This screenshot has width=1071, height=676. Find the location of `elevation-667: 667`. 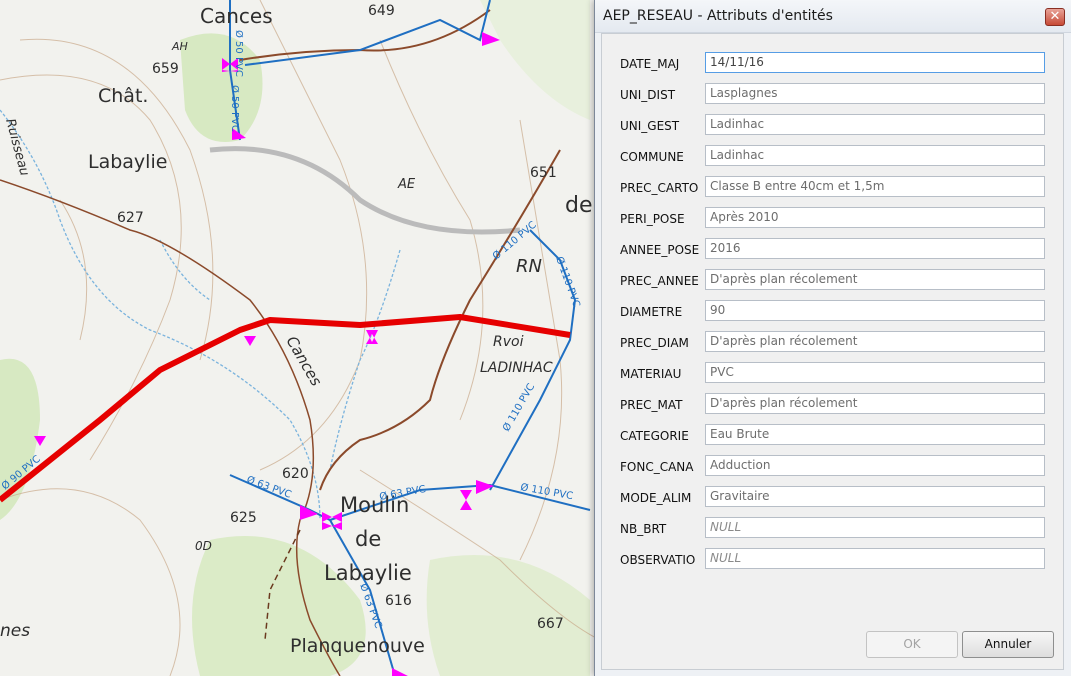

elevation-667: 667 is located at coordinates (550, 624).